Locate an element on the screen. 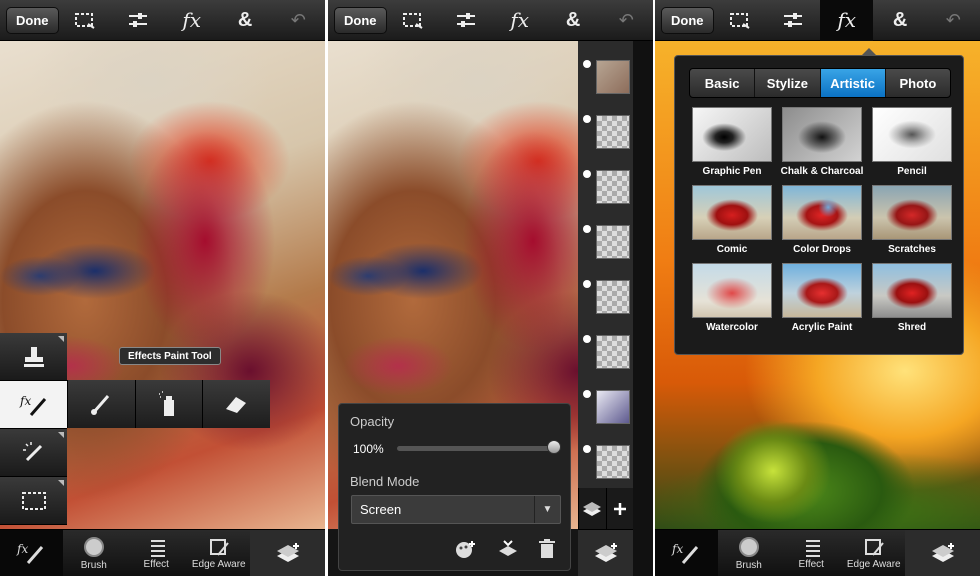 Image resolution: width=980 pixels, height=576 pixels. opacity-slider is located at coordinates (477, 448).